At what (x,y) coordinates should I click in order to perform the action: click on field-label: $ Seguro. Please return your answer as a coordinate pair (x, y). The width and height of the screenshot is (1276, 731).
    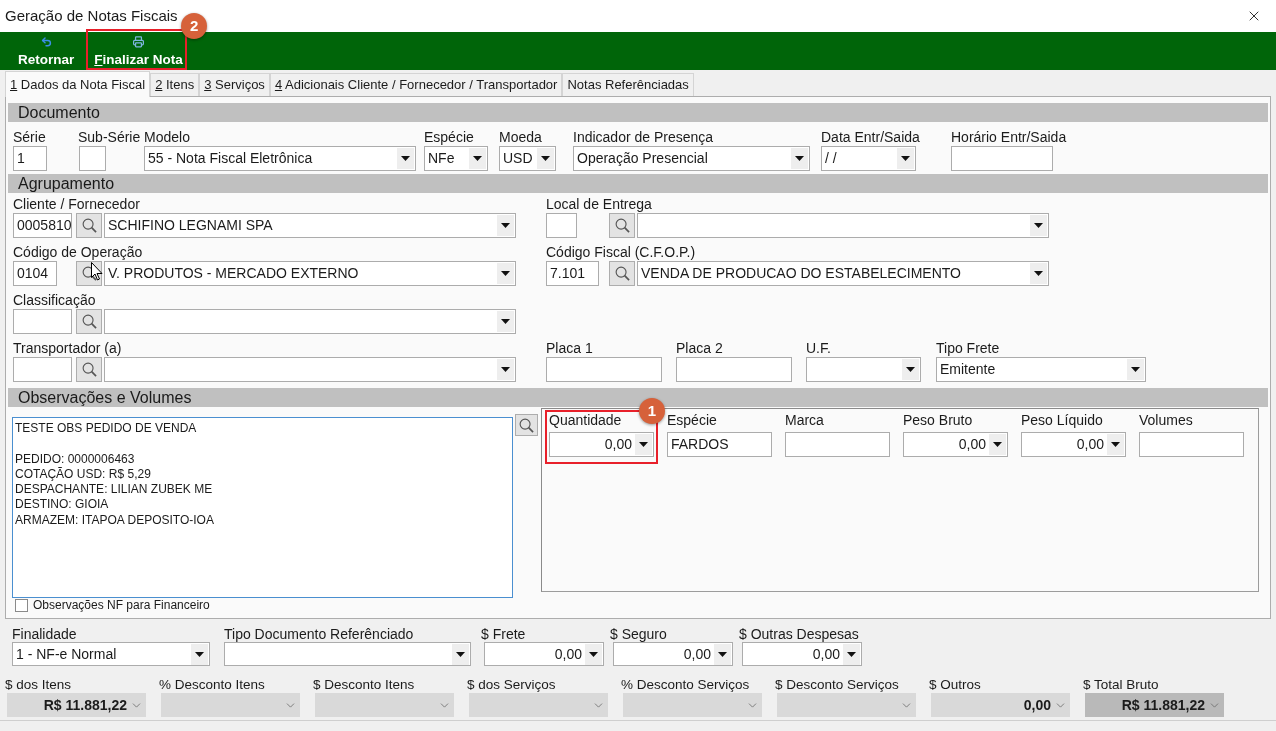
    Looking at the image, I should click on (638, 634).